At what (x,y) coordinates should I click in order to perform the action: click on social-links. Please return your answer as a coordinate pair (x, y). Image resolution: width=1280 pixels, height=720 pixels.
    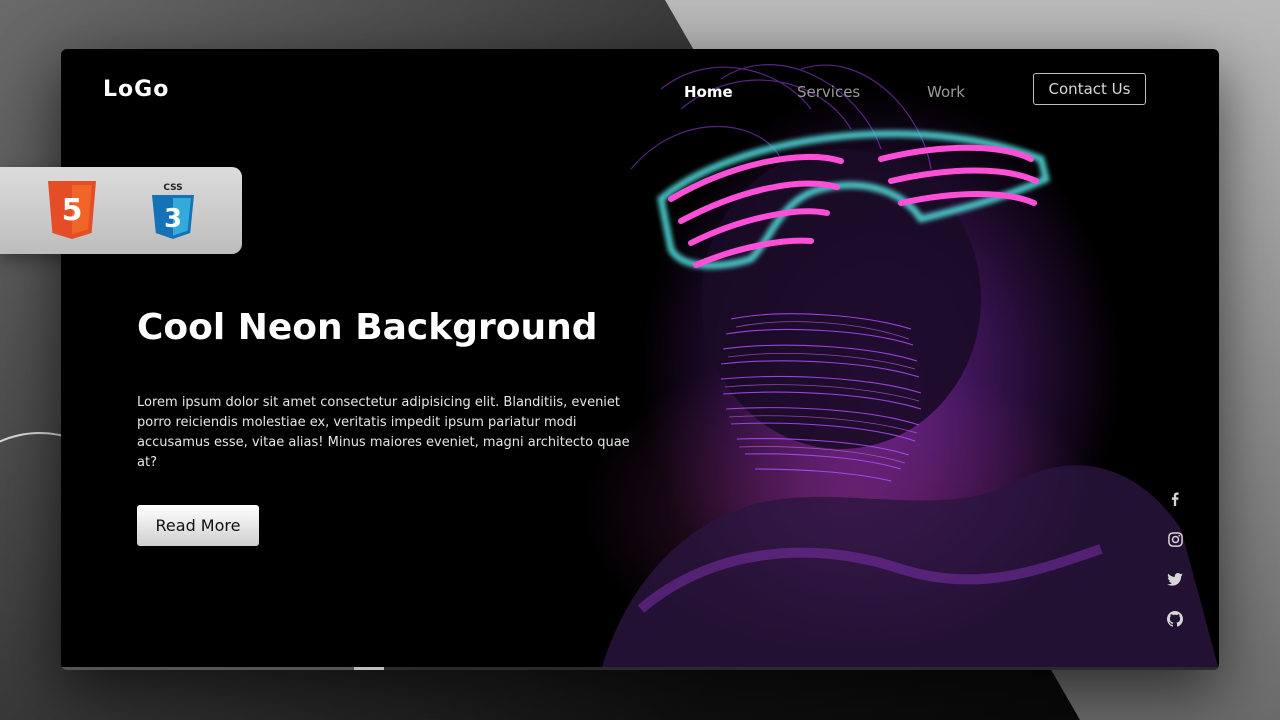
    Looking at the image, I should click on (1175, 567).